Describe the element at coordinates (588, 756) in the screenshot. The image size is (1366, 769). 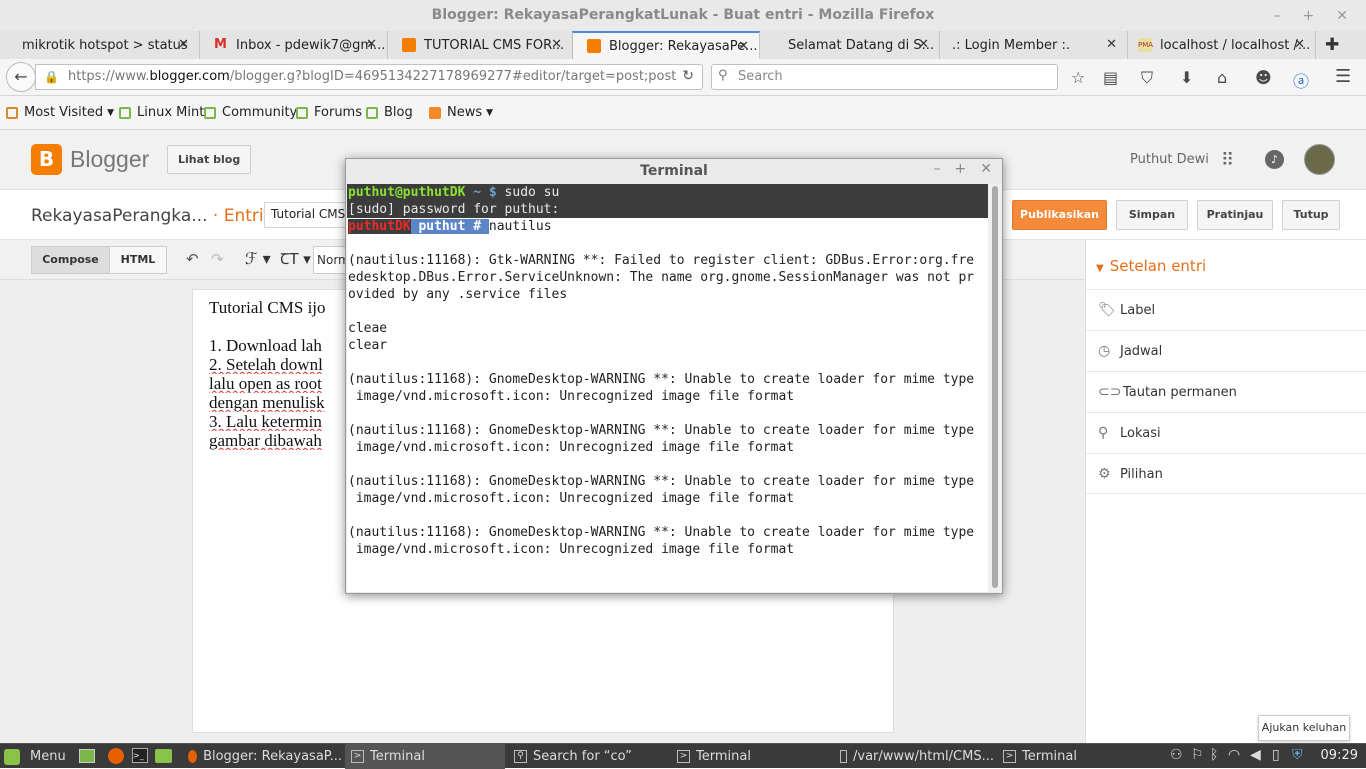
I see `task-search: ⚲ Search for “co”` at that location.